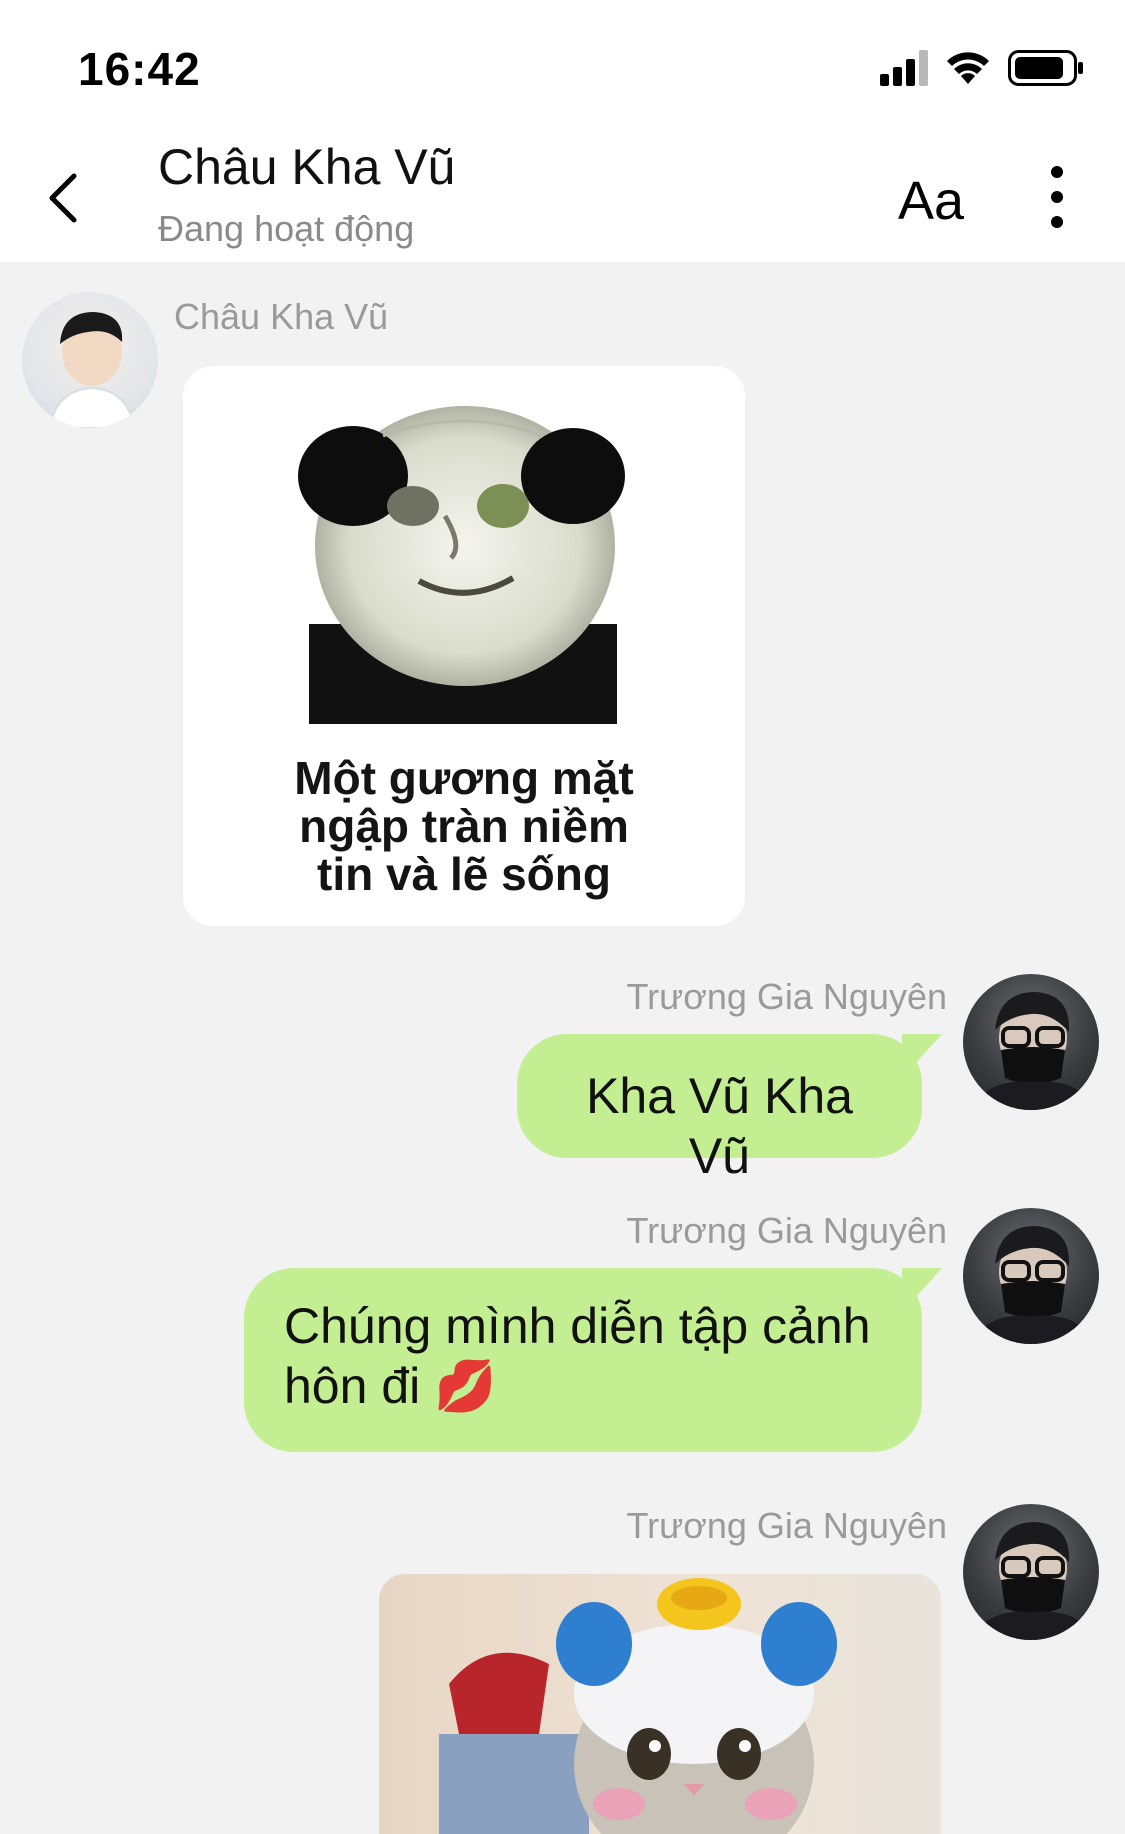 Image resolution: width=1125 pixels, height=1834 pixels. I want to click on message-text: Chúng mình diễn tập cảnh, so click(577, 1326).